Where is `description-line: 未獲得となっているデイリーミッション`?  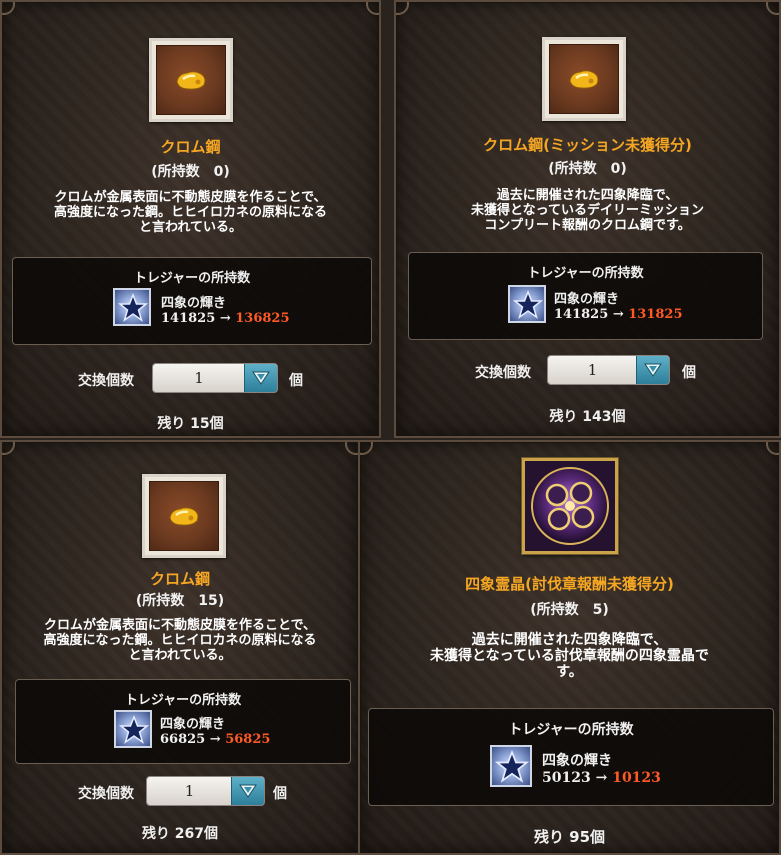
description-line: 未獲得となっているデイリーミッション is located at coordinates (587, 210).